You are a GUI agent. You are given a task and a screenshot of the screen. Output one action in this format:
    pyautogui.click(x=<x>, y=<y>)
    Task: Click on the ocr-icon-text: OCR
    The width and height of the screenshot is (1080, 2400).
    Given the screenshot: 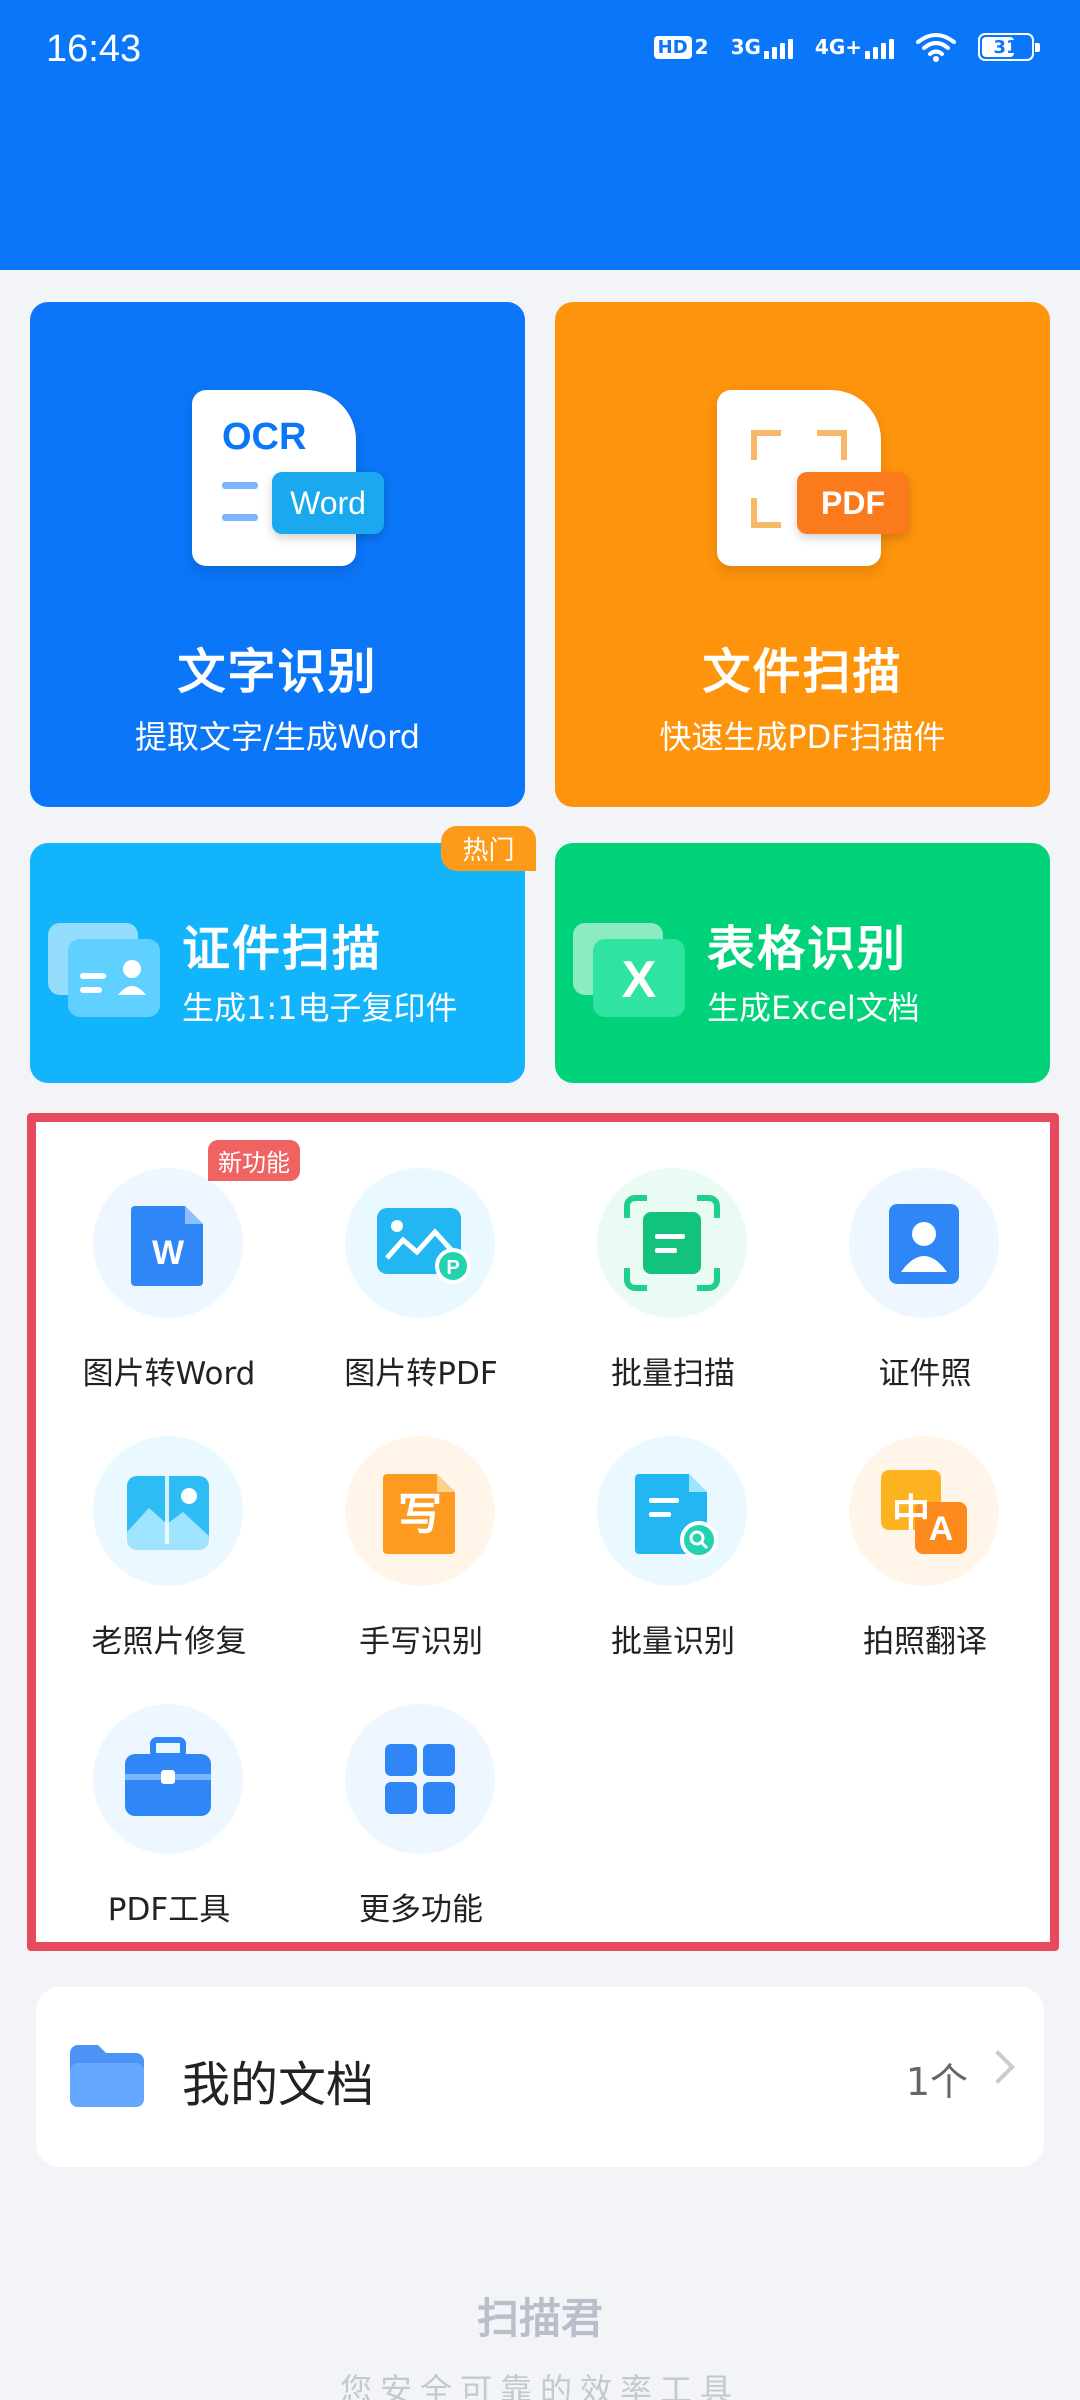 What is the action you would take?
    pyautogui.click(x=264, y=437)
    